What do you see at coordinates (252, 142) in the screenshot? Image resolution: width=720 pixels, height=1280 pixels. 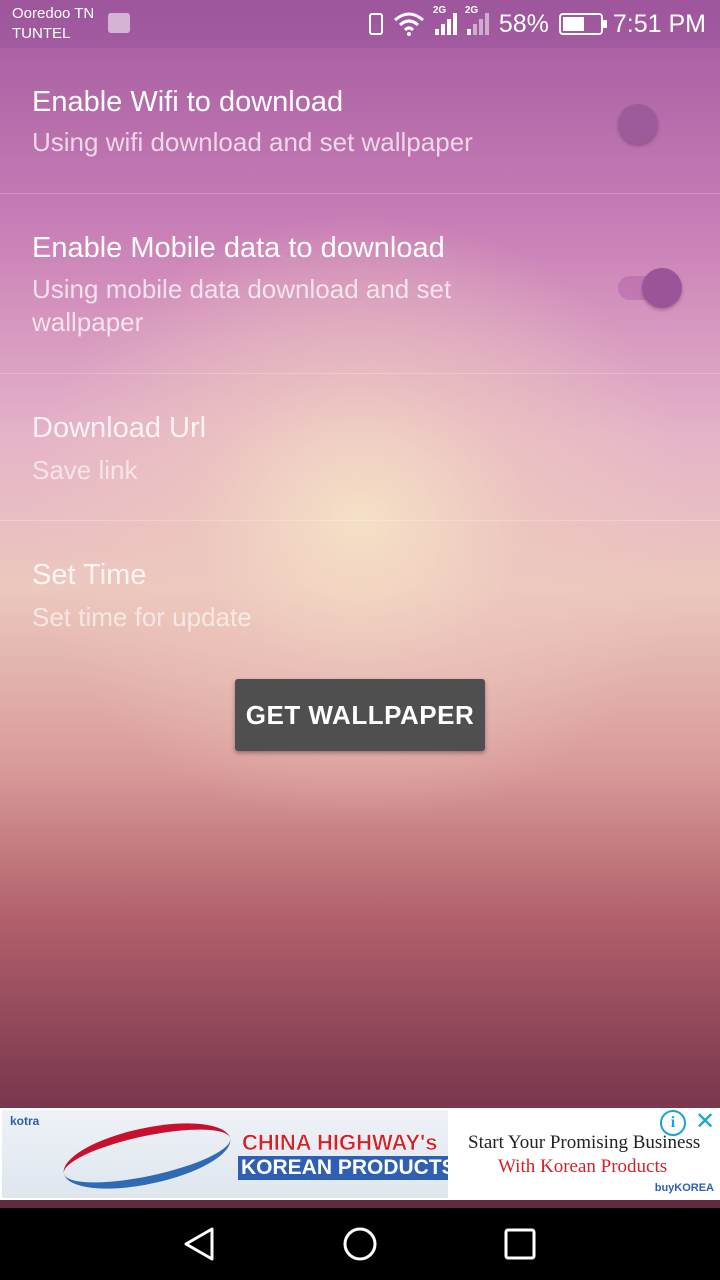 I see `pref-summary: Using wifi download and set wallpaper` at bounding box center [252, 142].